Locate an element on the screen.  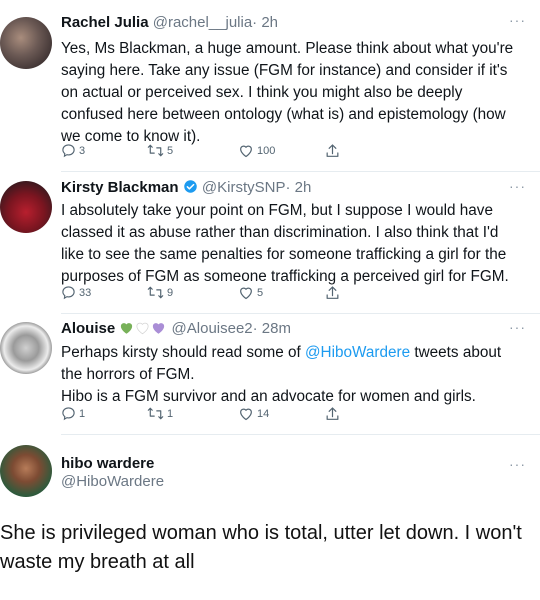
reply-button: 3 is located at coordinates (73, 150).